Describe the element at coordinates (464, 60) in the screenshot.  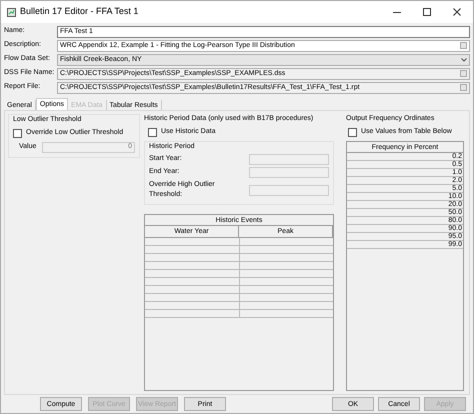
I see `chevron-down-icon` at that location.